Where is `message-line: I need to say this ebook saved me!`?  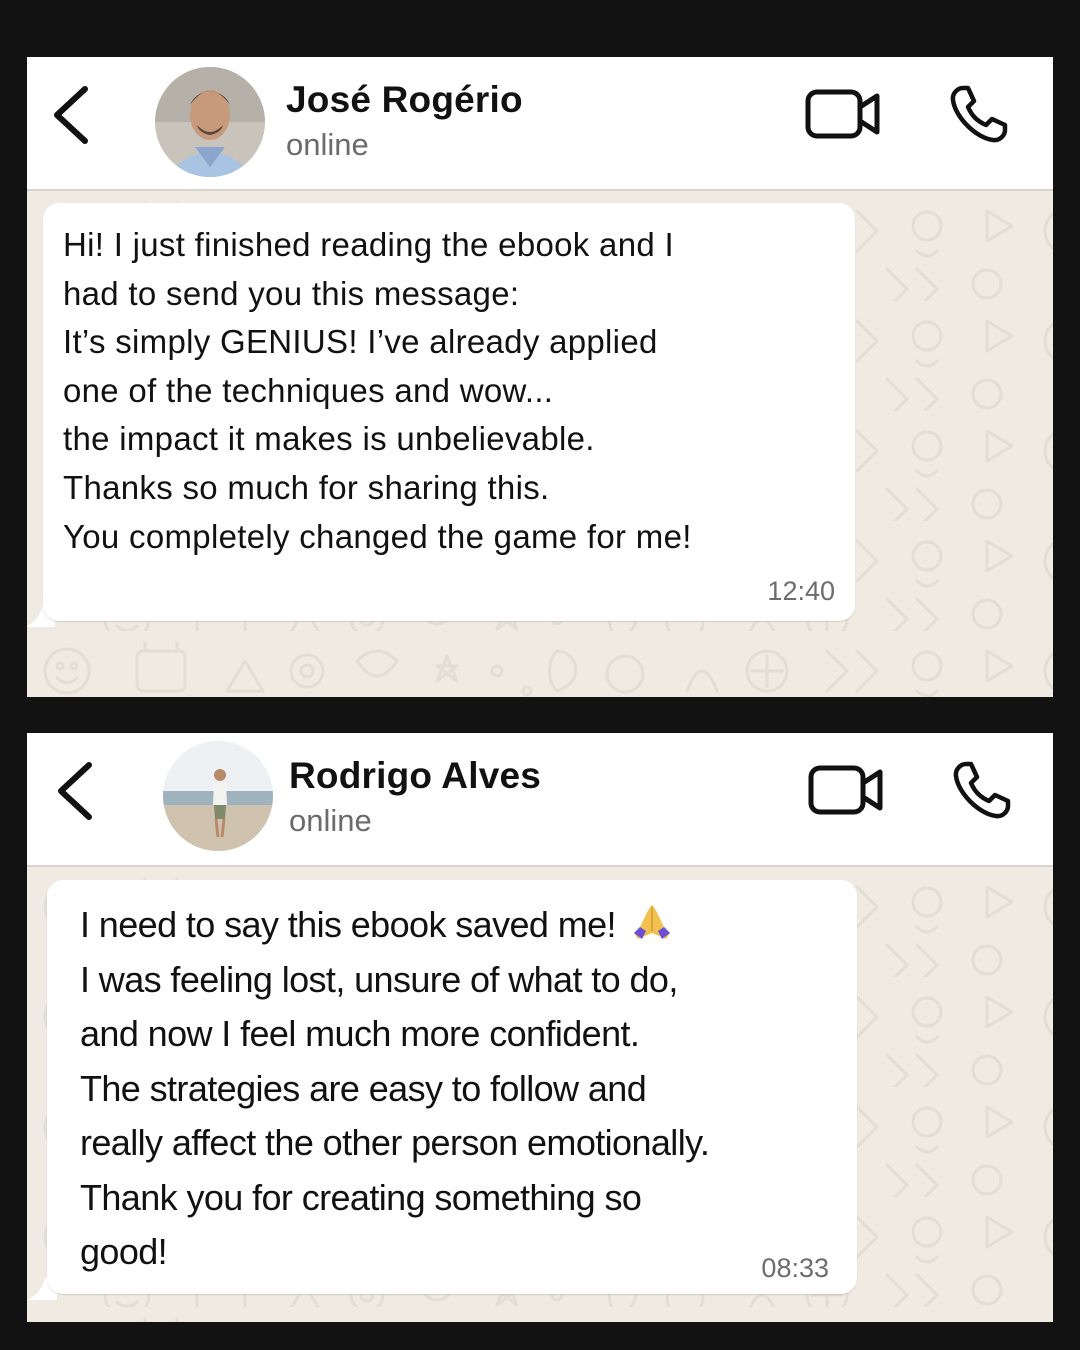
message-line: I need to say this ebook saved me! is located at coordinates (348, 924).